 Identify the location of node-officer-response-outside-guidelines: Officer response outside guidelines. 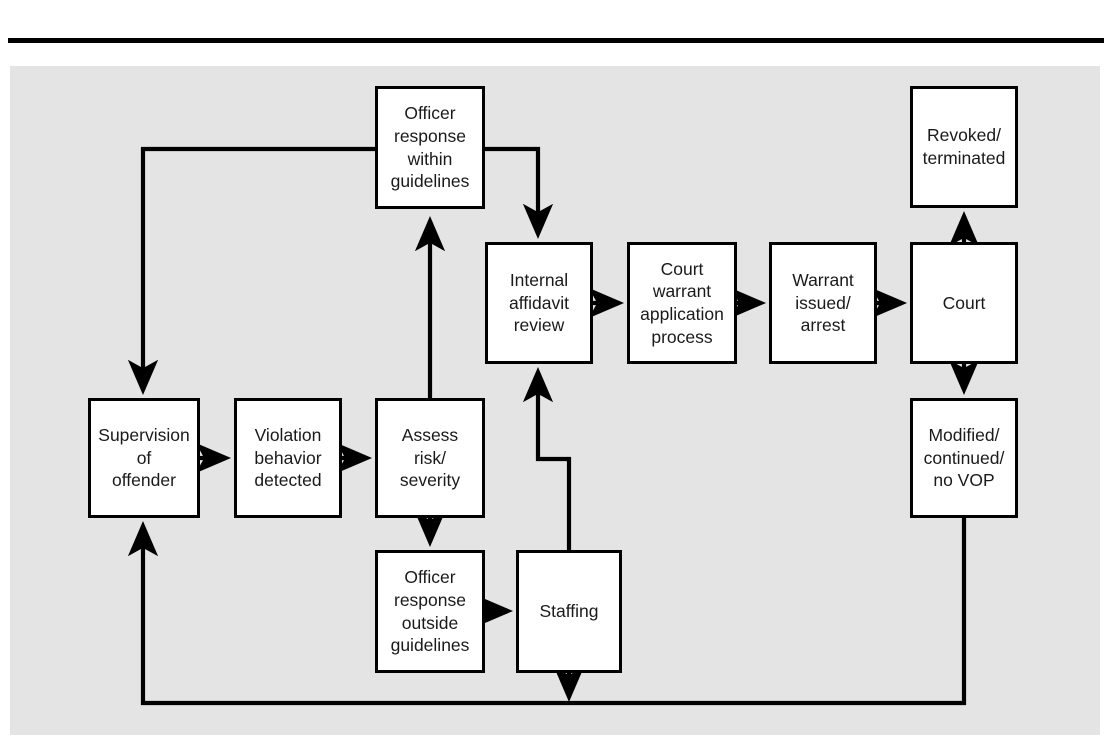
(430, 611).